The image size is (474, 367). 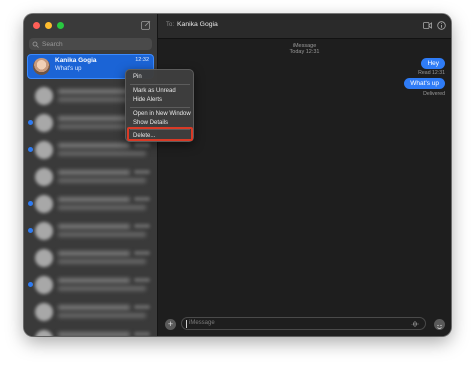 What do you see at coordinates (142, 60) in the screenshot?
I see `conversation-time: 12:32` at bounding box center [142, 60].